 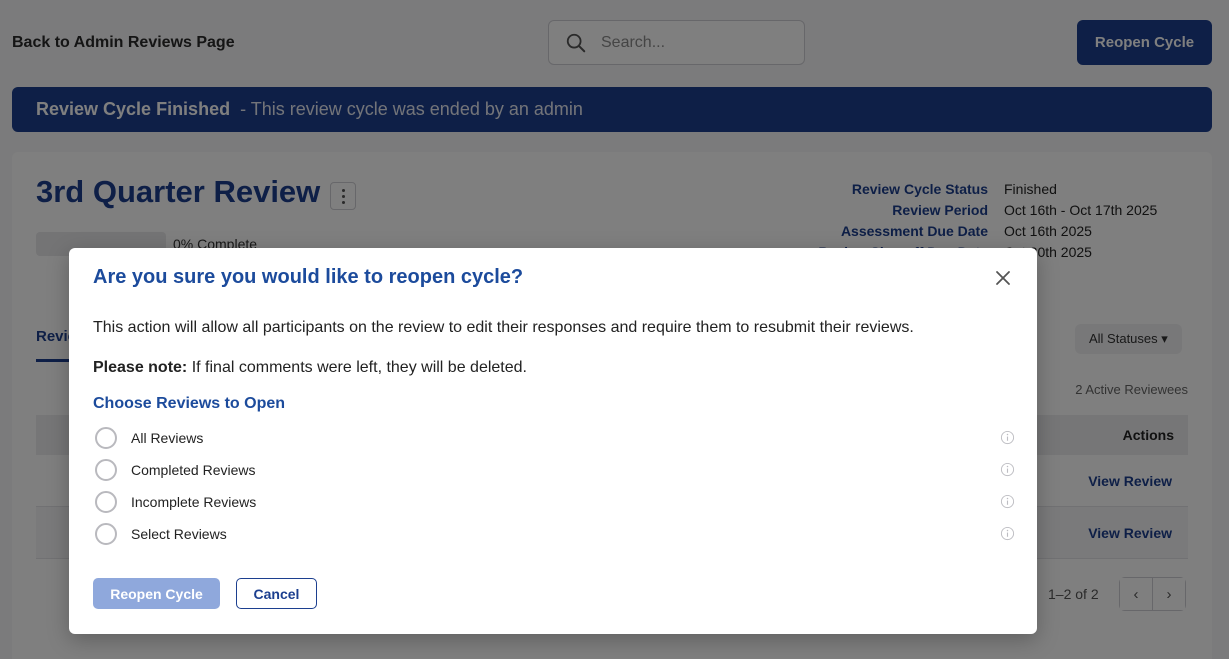 I want to click on option-completed-reviews: Completed Reviews, so click(x=554, y=470).